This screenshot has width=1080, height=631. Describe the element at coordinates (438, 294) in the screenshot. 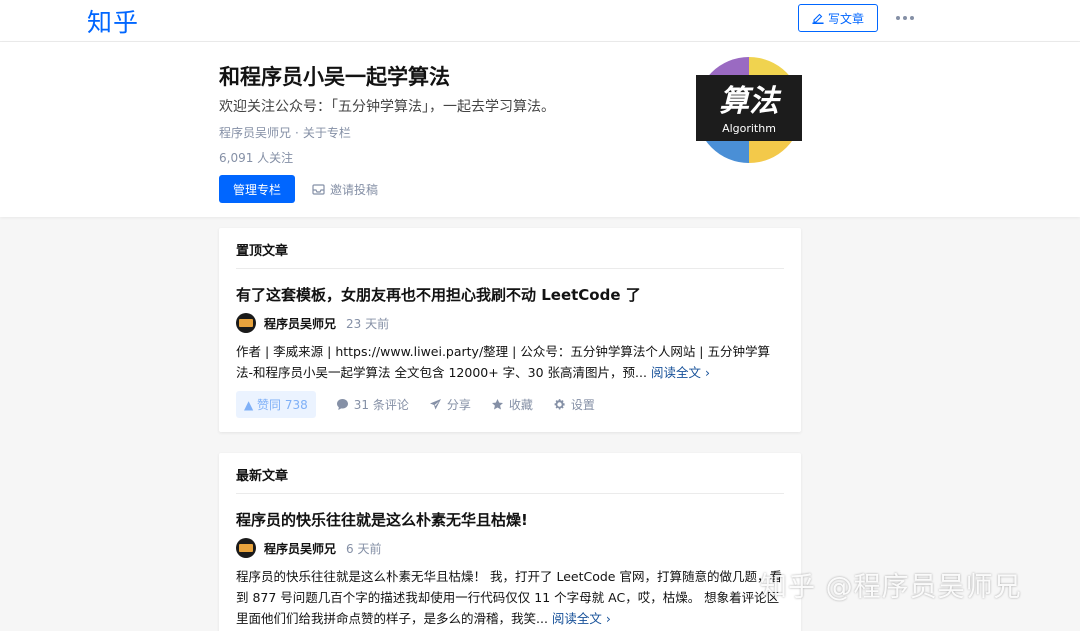

I see `pinned-article-title: 有了这套模板，女朋友再也不用担心我刷不动 LeetCode 了` at that location.